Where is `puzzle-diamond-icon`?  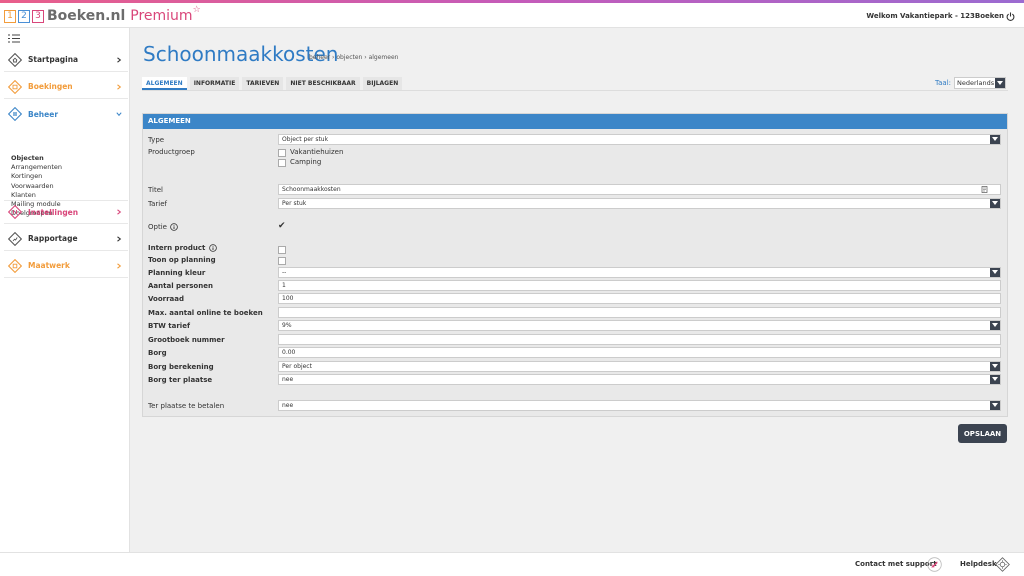
puzzle-diamond-icon is located at coordinates (15, 265).